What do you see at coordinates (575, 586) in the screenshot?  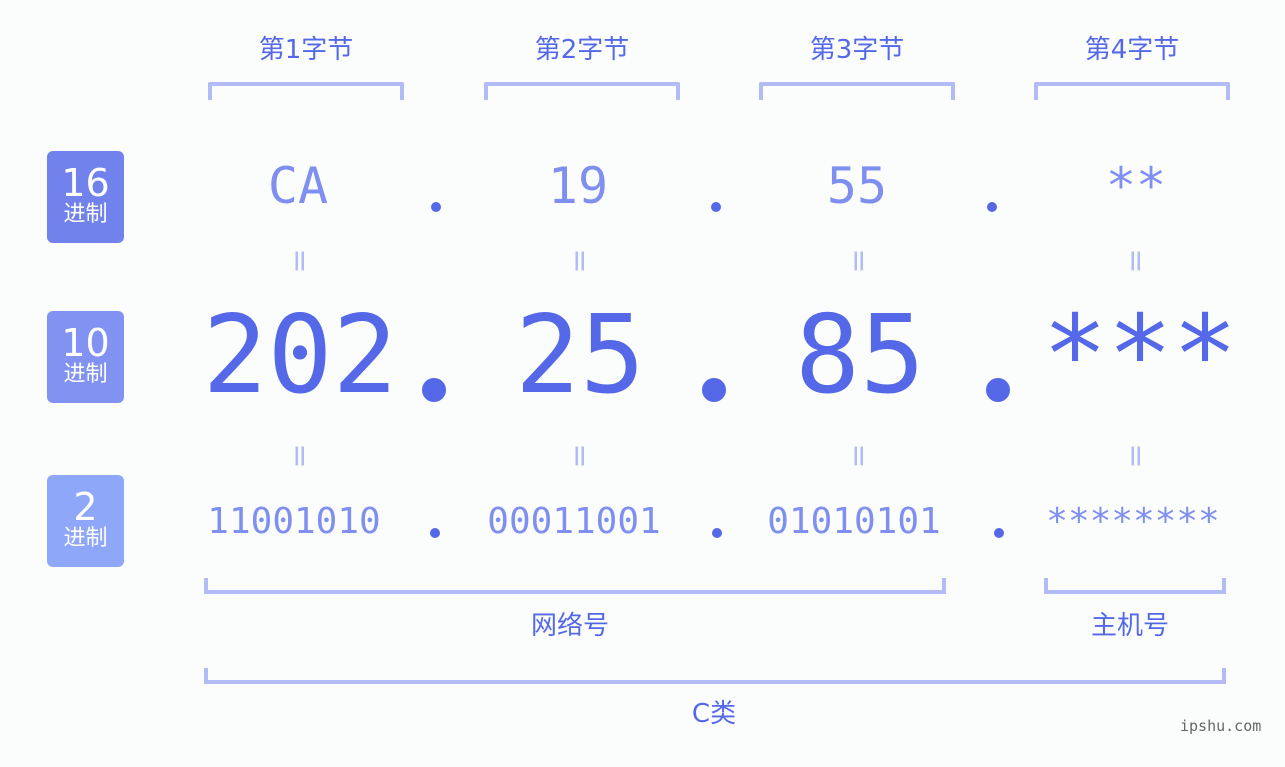 I see `network-bracket` at bounding box center [575, 586].